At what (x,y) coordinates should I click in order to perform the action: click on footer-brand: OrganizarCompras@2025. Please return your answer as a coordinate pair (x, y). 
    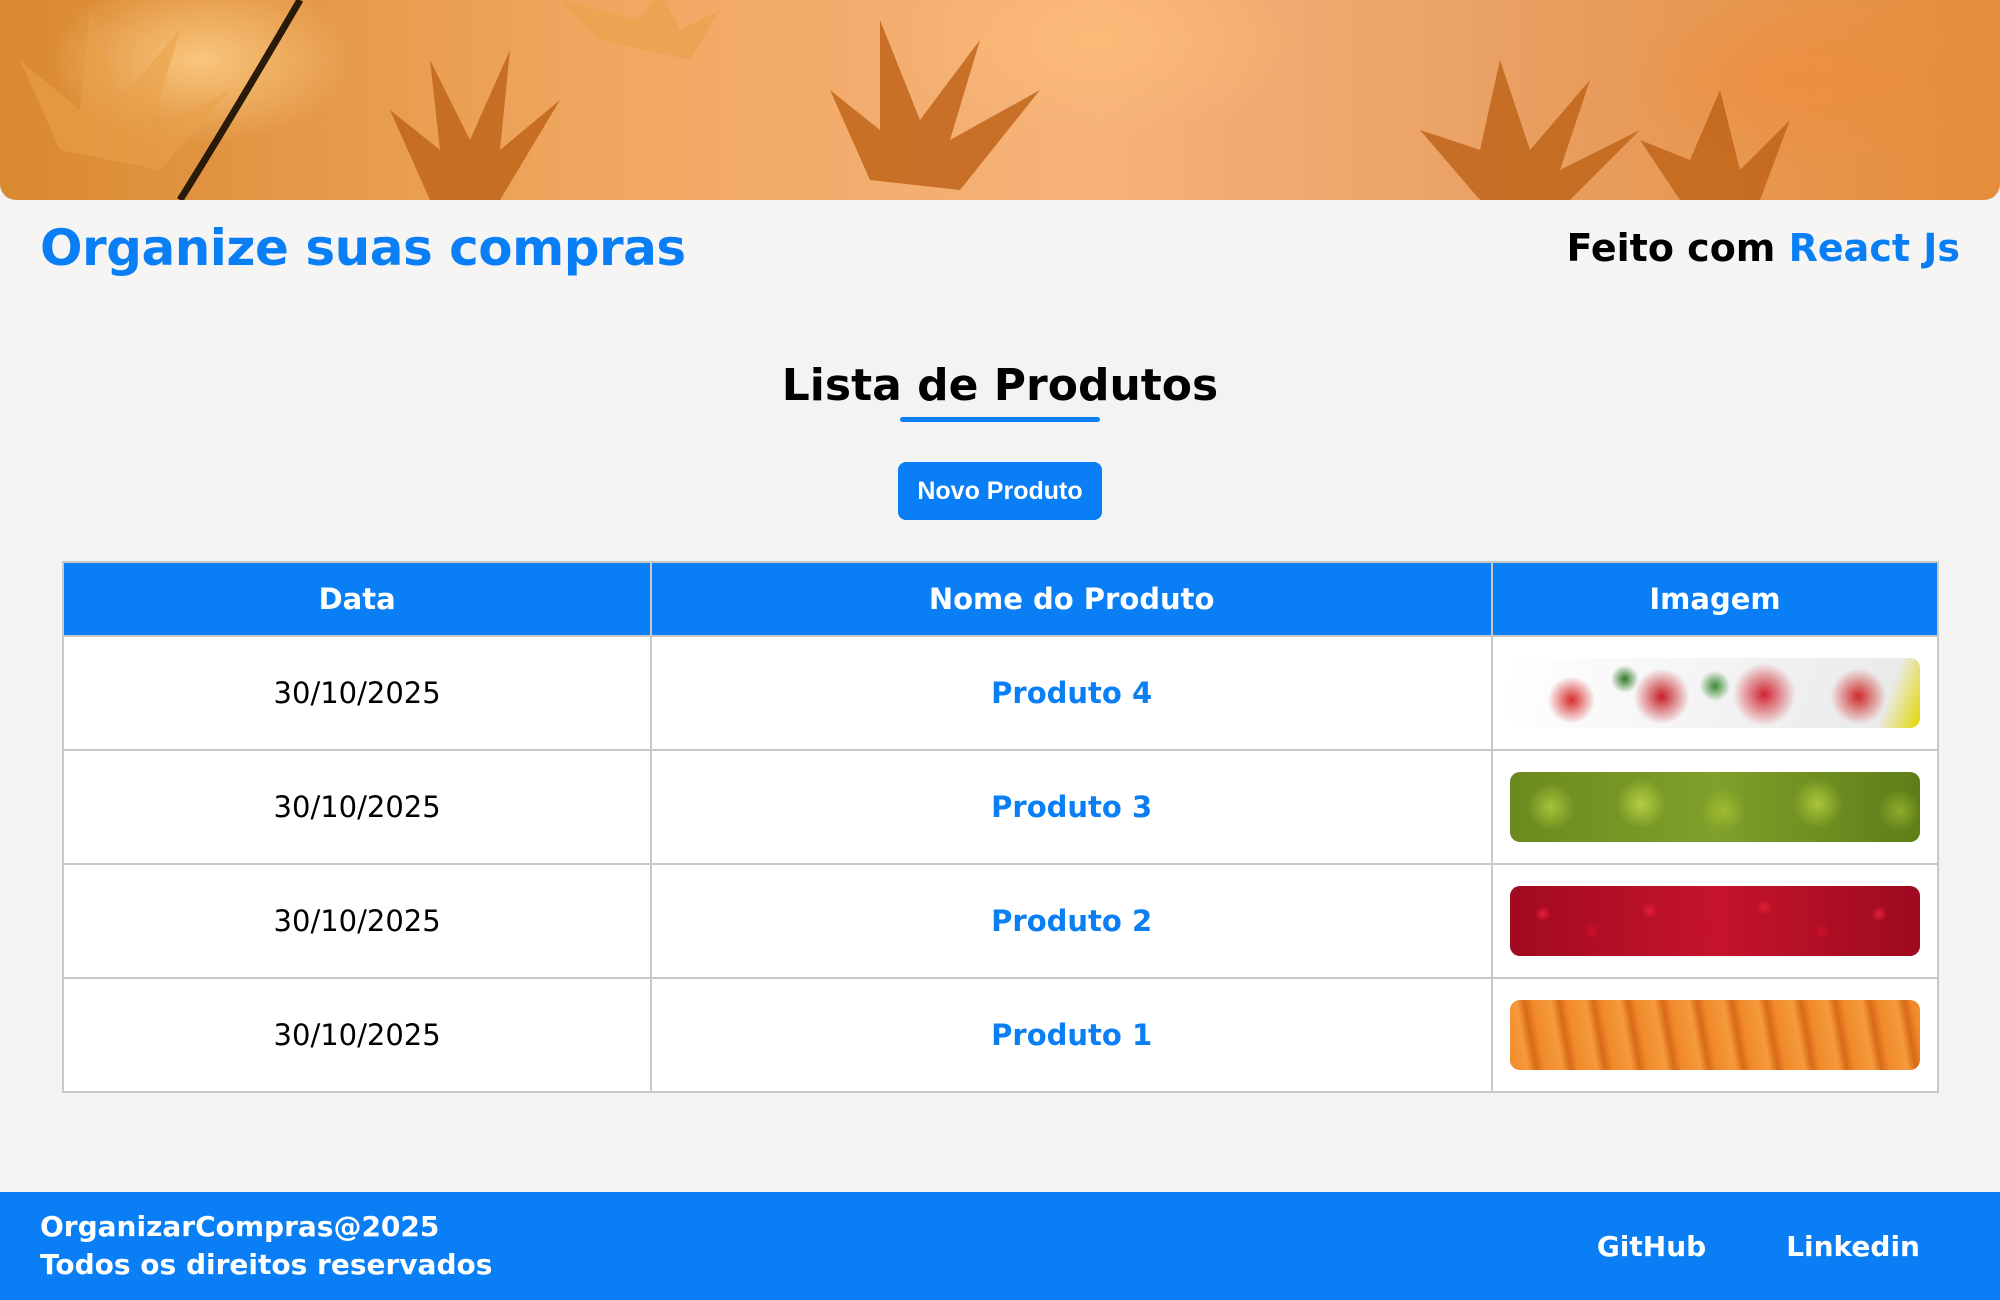
    Looking at the image, I should click on (240, 1226).